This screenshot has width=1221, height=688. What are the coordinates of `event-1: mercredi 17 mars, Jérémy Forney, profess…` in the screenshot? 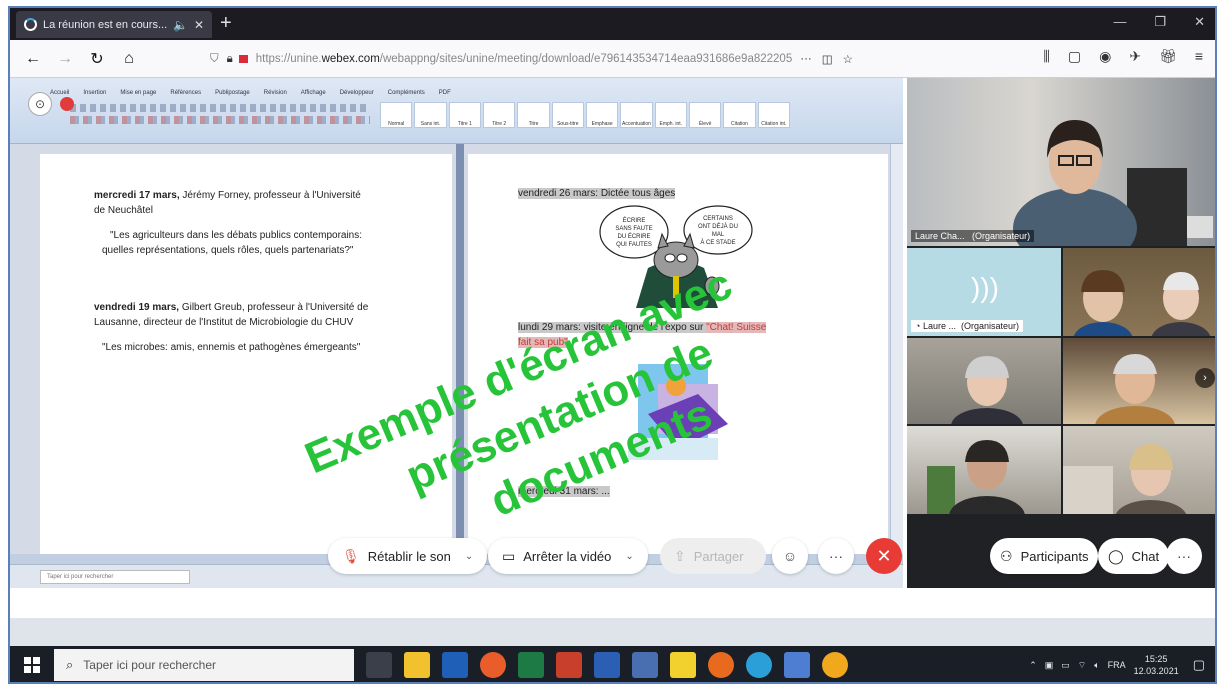 It's located at (227, 203).